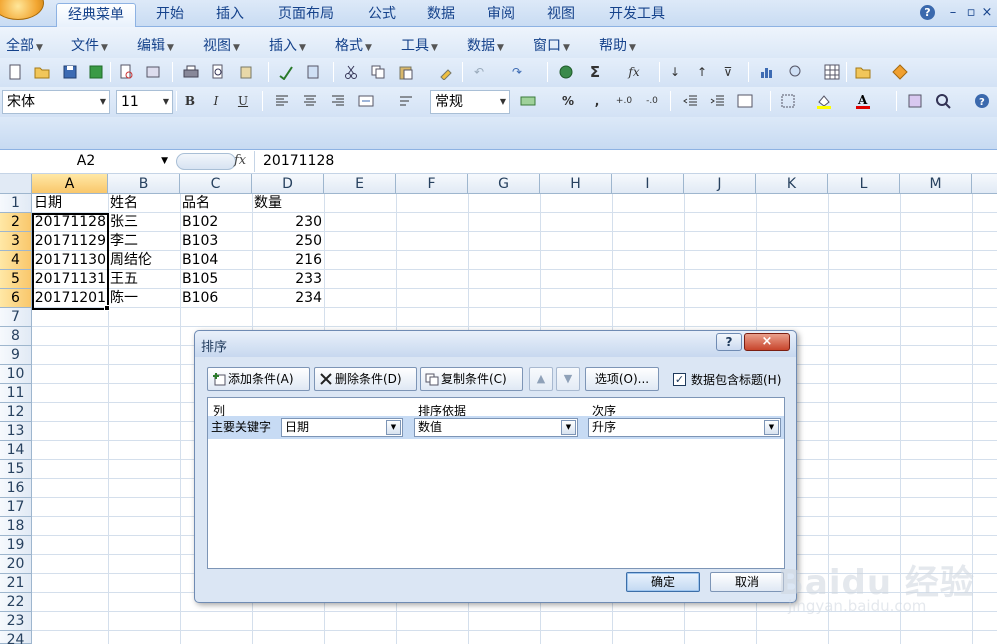 This screenshot has width=997, height=644. Describe the element at coordinates (406, 101) in the screenshot. I see `wrap-text-icon` at that location.